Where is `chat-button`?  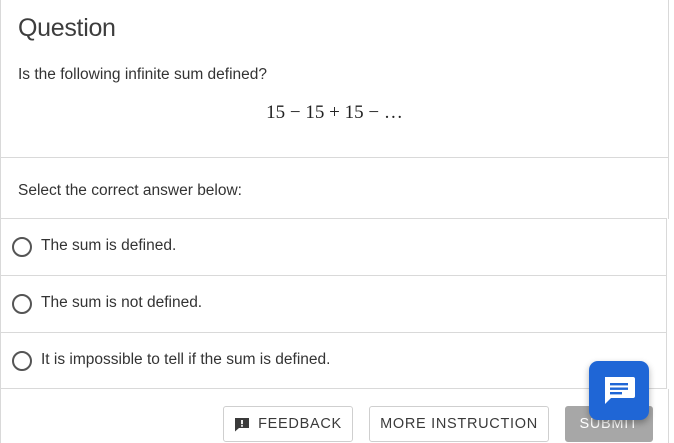
chat-button is located at coordinates (619, 390).